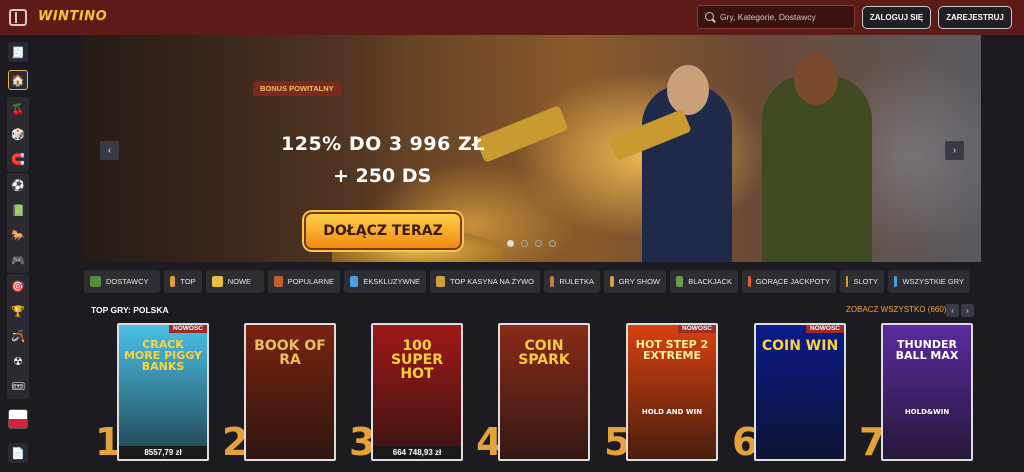 The height and width of the screenshot is (472, 1024). I want to click on category-wszystkie-gry: WSZYSTKIE GRY, so click(929, 281).